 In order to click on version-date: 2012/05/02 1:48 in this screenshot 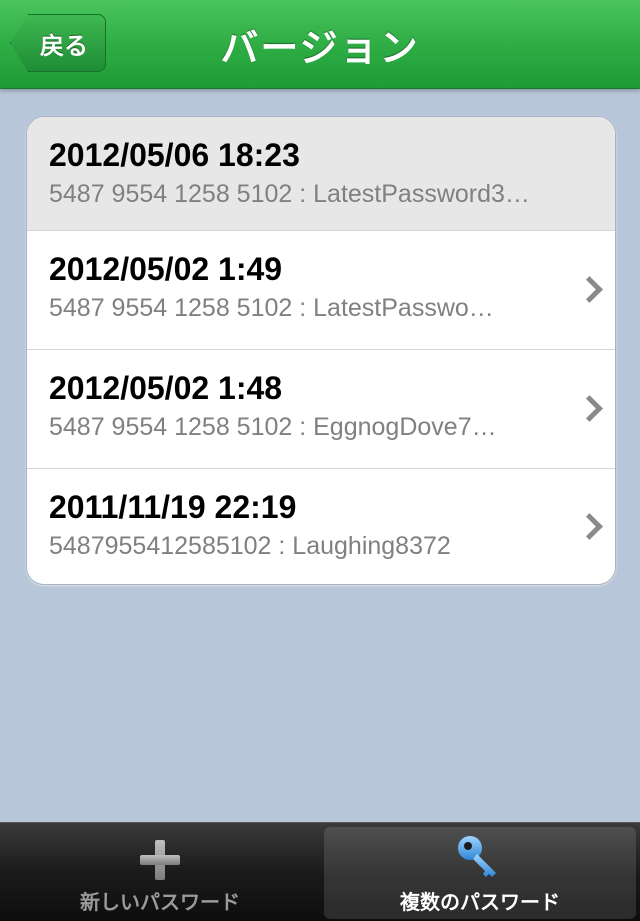, I will do `click(166, 388)`.